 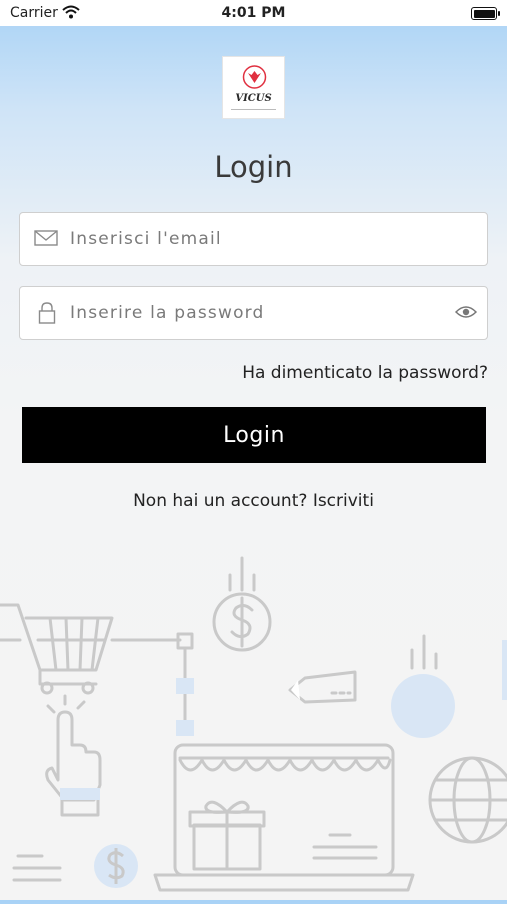 I want to click on email-field: Inserisci l'email, so click(x=253, y=239).